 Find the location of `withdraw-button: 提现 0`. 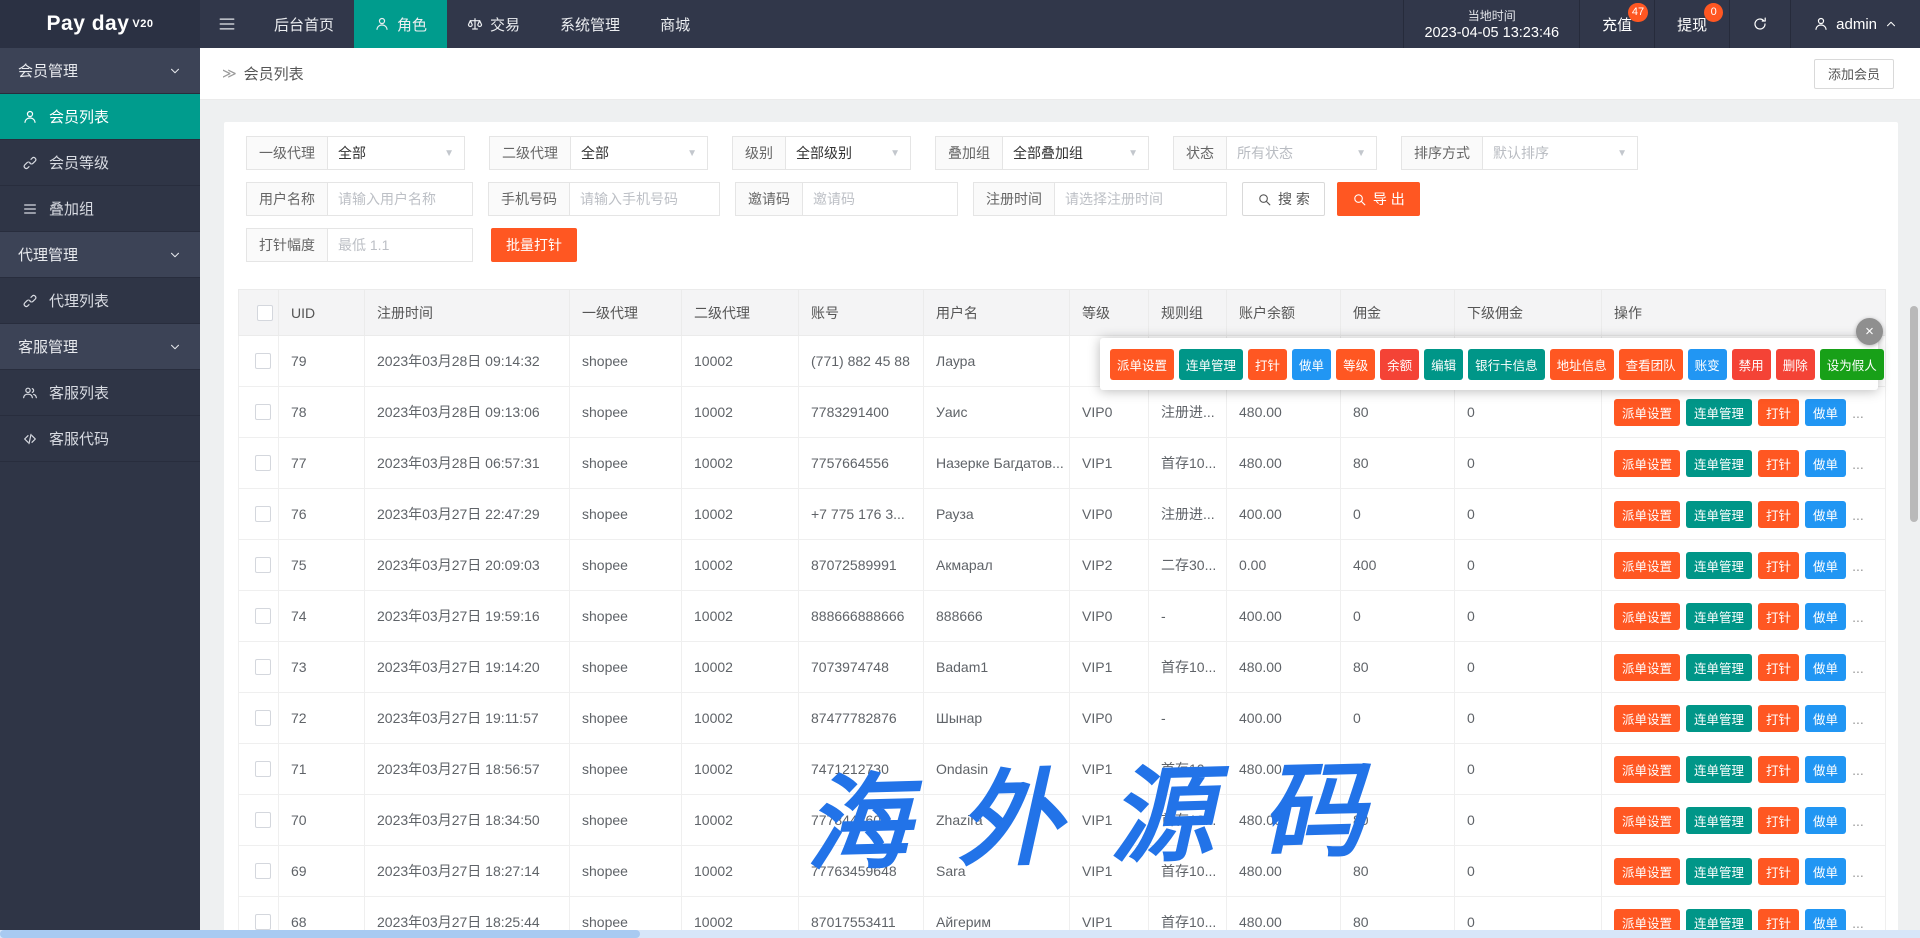

withdraw-button: 提现 0 is located at coordinates (1691, 24).